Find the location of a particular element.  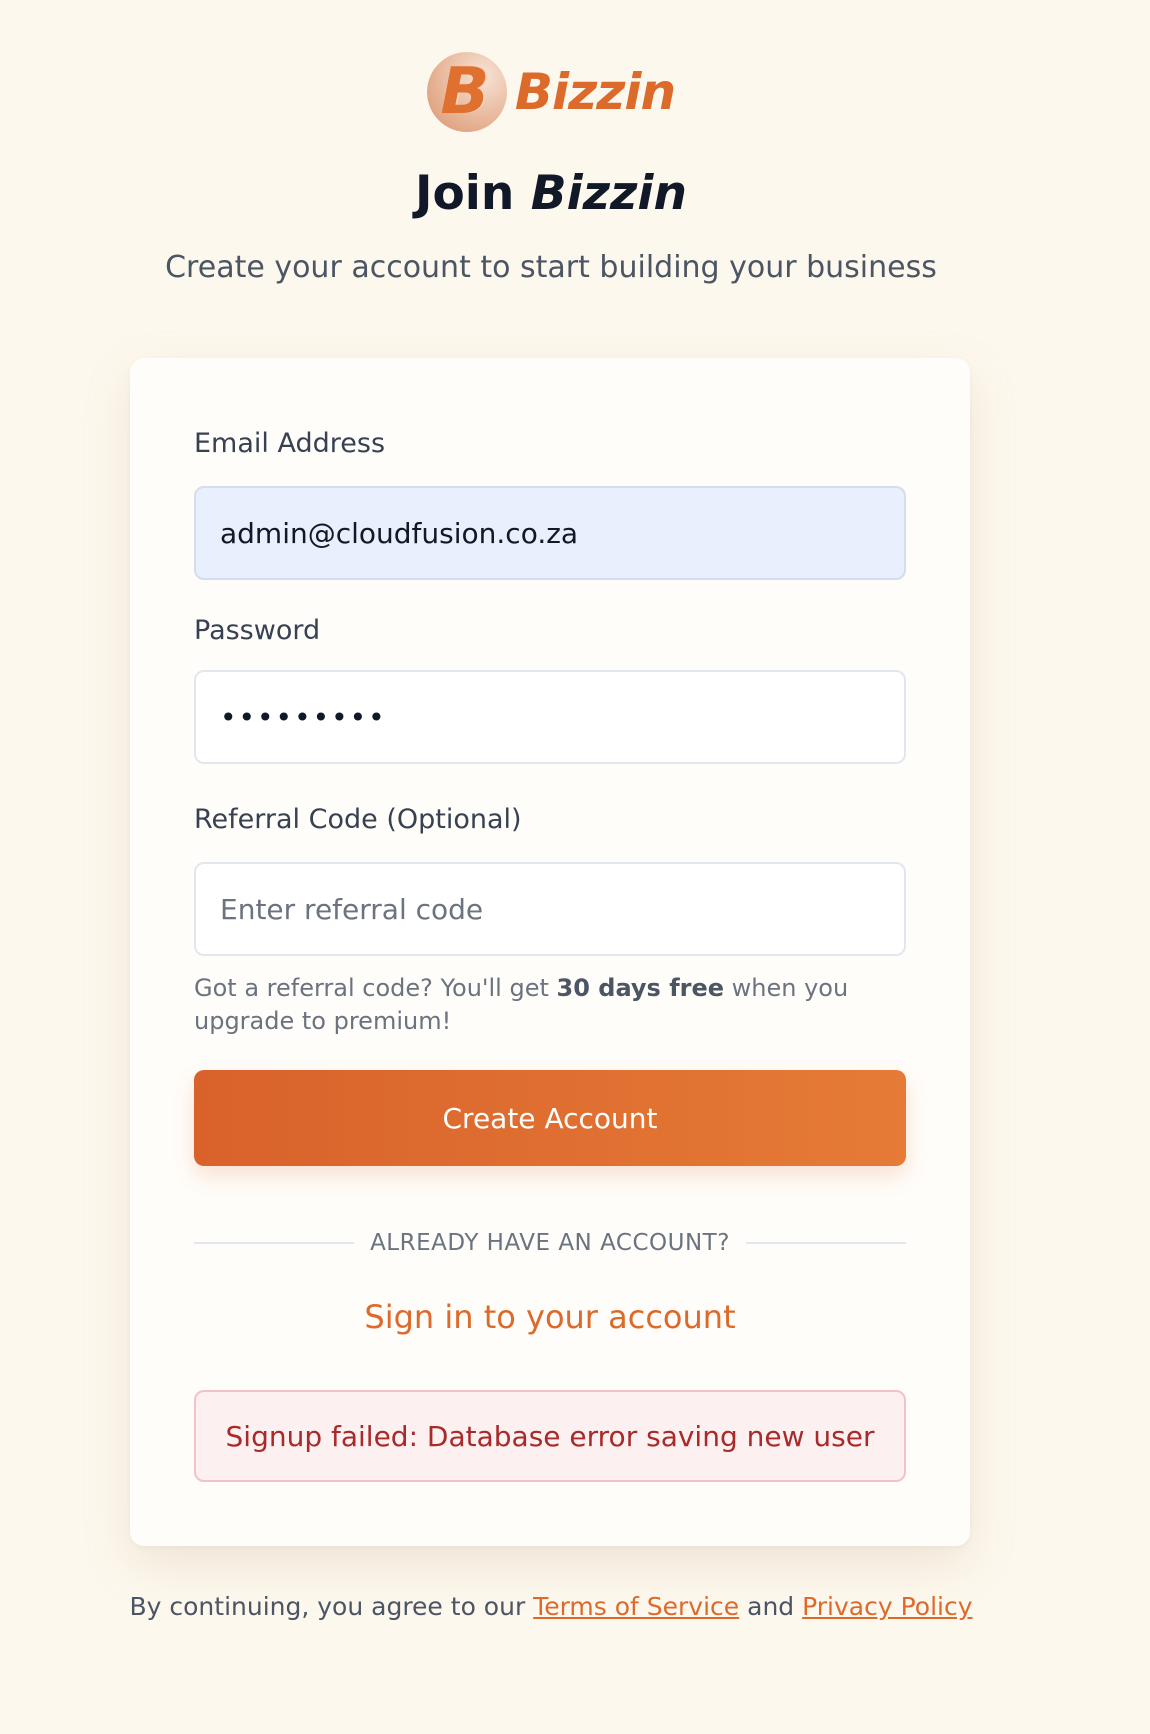

brand-header: B Bizzin is located at coordinates (551, 92).